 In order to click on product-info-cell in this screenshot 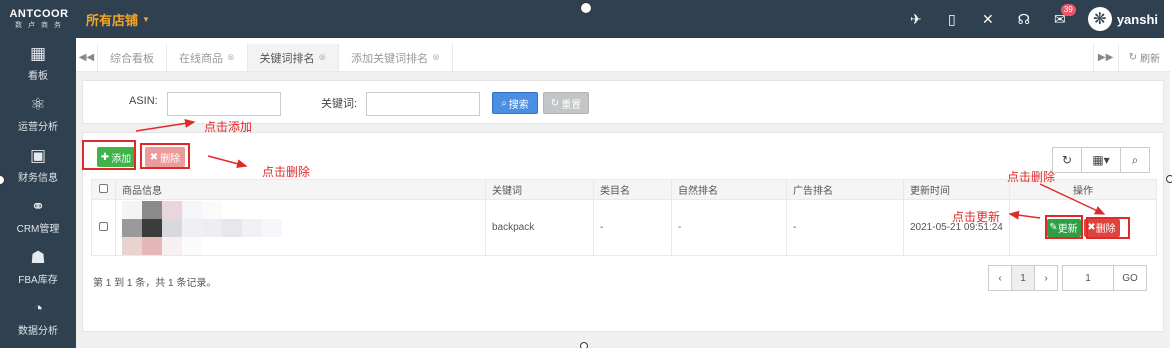, I will do `click(300, 227)`.